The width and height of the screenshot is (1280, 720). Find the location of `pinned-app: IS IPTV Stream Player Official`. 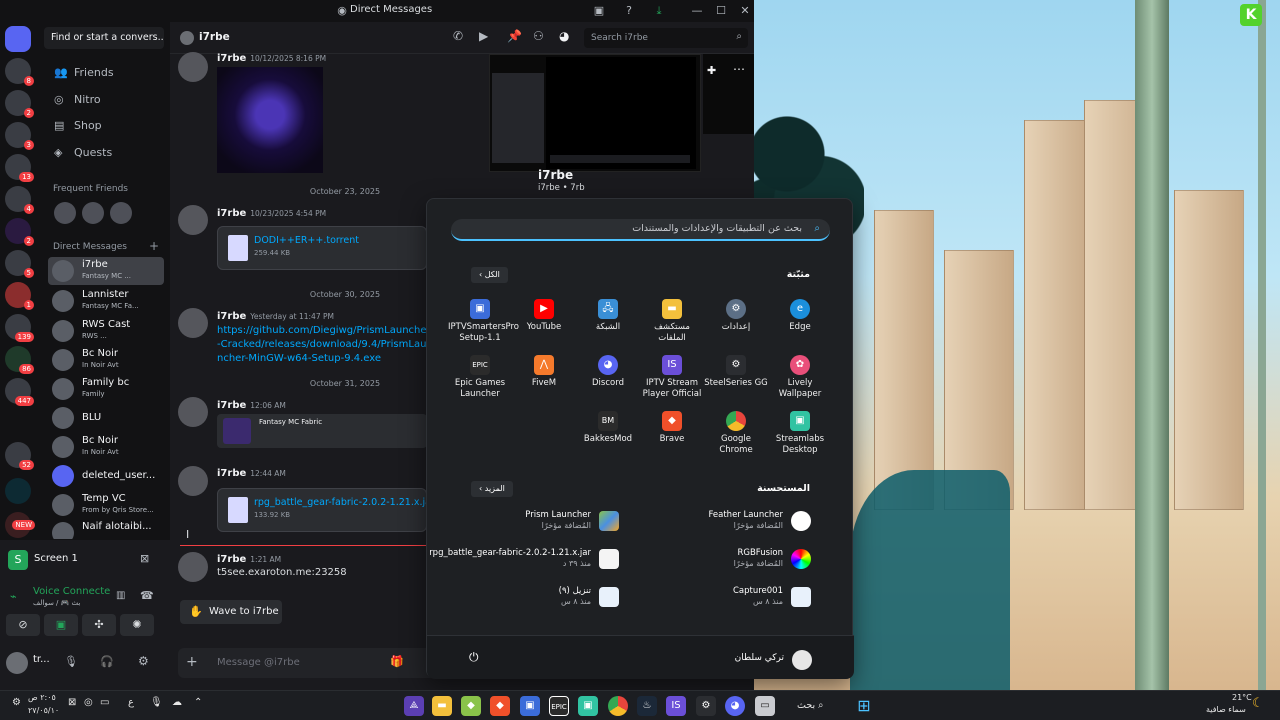

pinned-app: IS IPTV Stream Player Official is located at coordinates (672, 380).